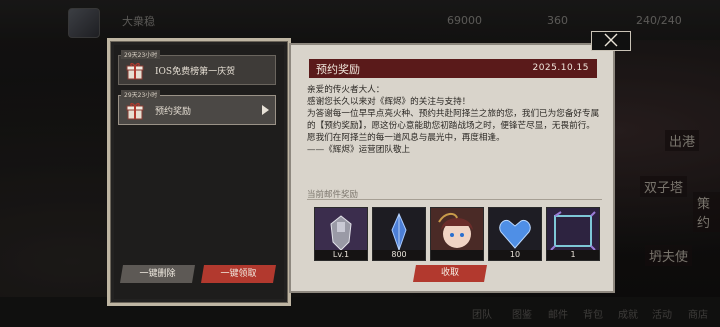 This screenshot has height=327, width=720. I want to click on rewards-divider, so click(454, 199).